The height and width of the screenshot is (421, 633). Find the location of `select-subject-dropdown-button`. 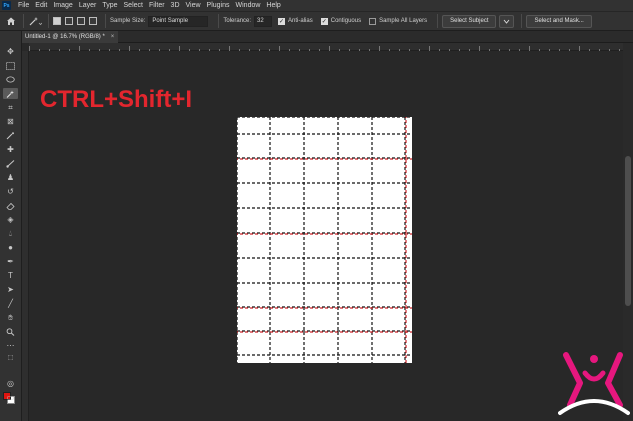

select-subject-dropdown-button is located at coordinates (507, 21).